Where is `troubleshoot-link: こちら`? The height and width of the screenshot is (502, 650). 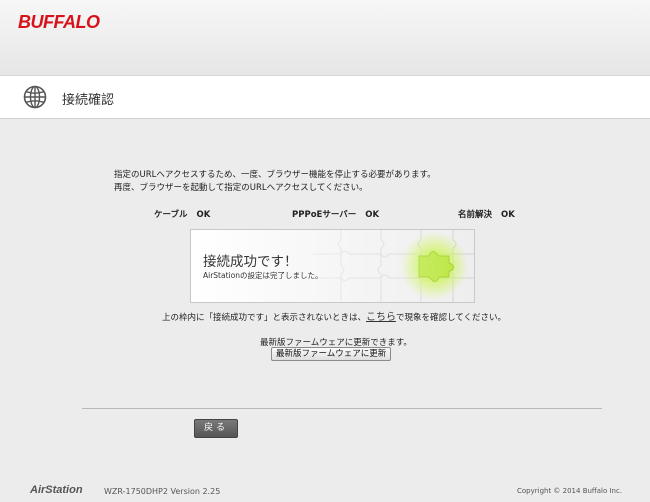
troubleshoot-link: こちら is located at coordinates (381, 317).